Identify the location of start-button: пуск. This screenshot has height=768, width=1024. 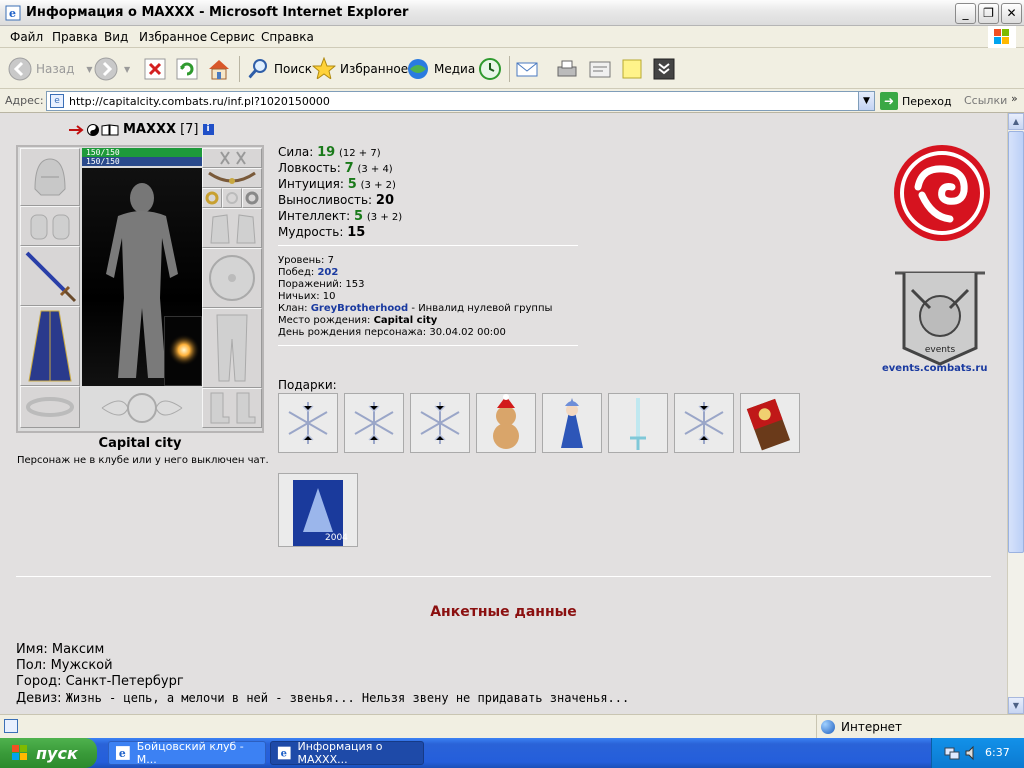
(48, 753).